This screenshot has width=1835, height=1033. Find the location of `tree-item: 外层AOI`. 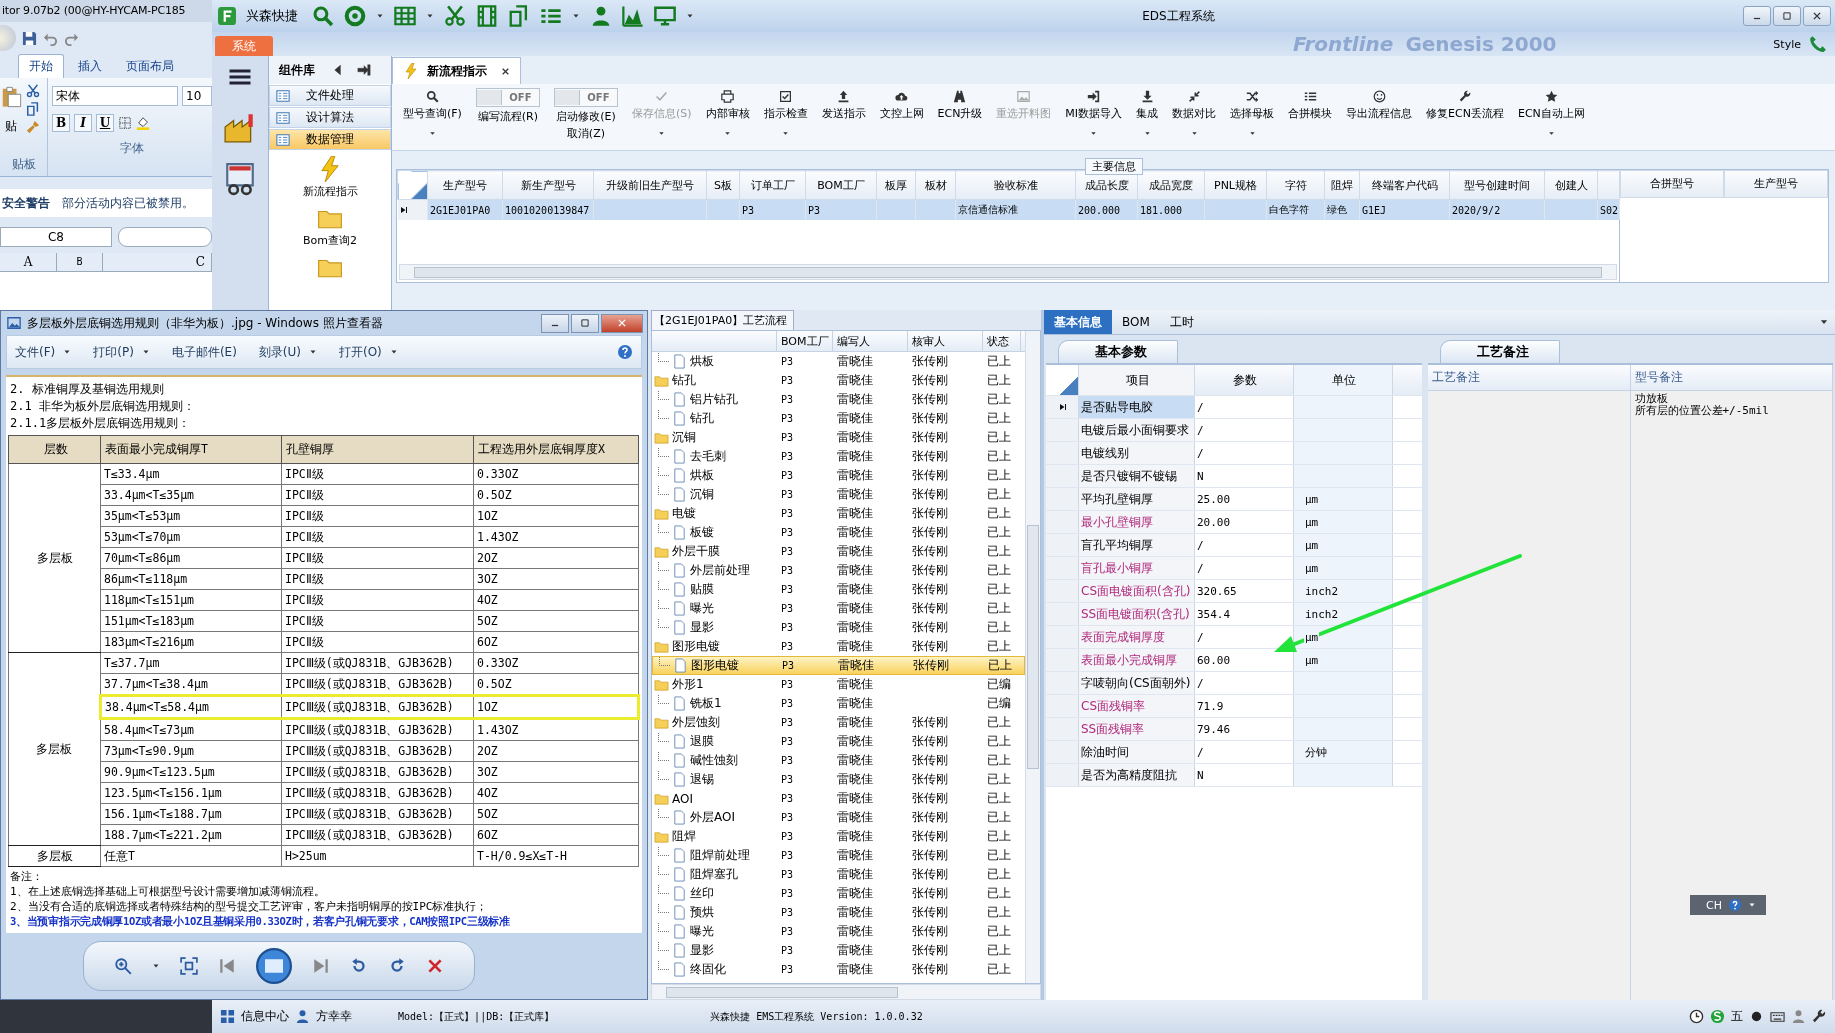

tree-item: 外层AOI is located at coordinates (714, 817).